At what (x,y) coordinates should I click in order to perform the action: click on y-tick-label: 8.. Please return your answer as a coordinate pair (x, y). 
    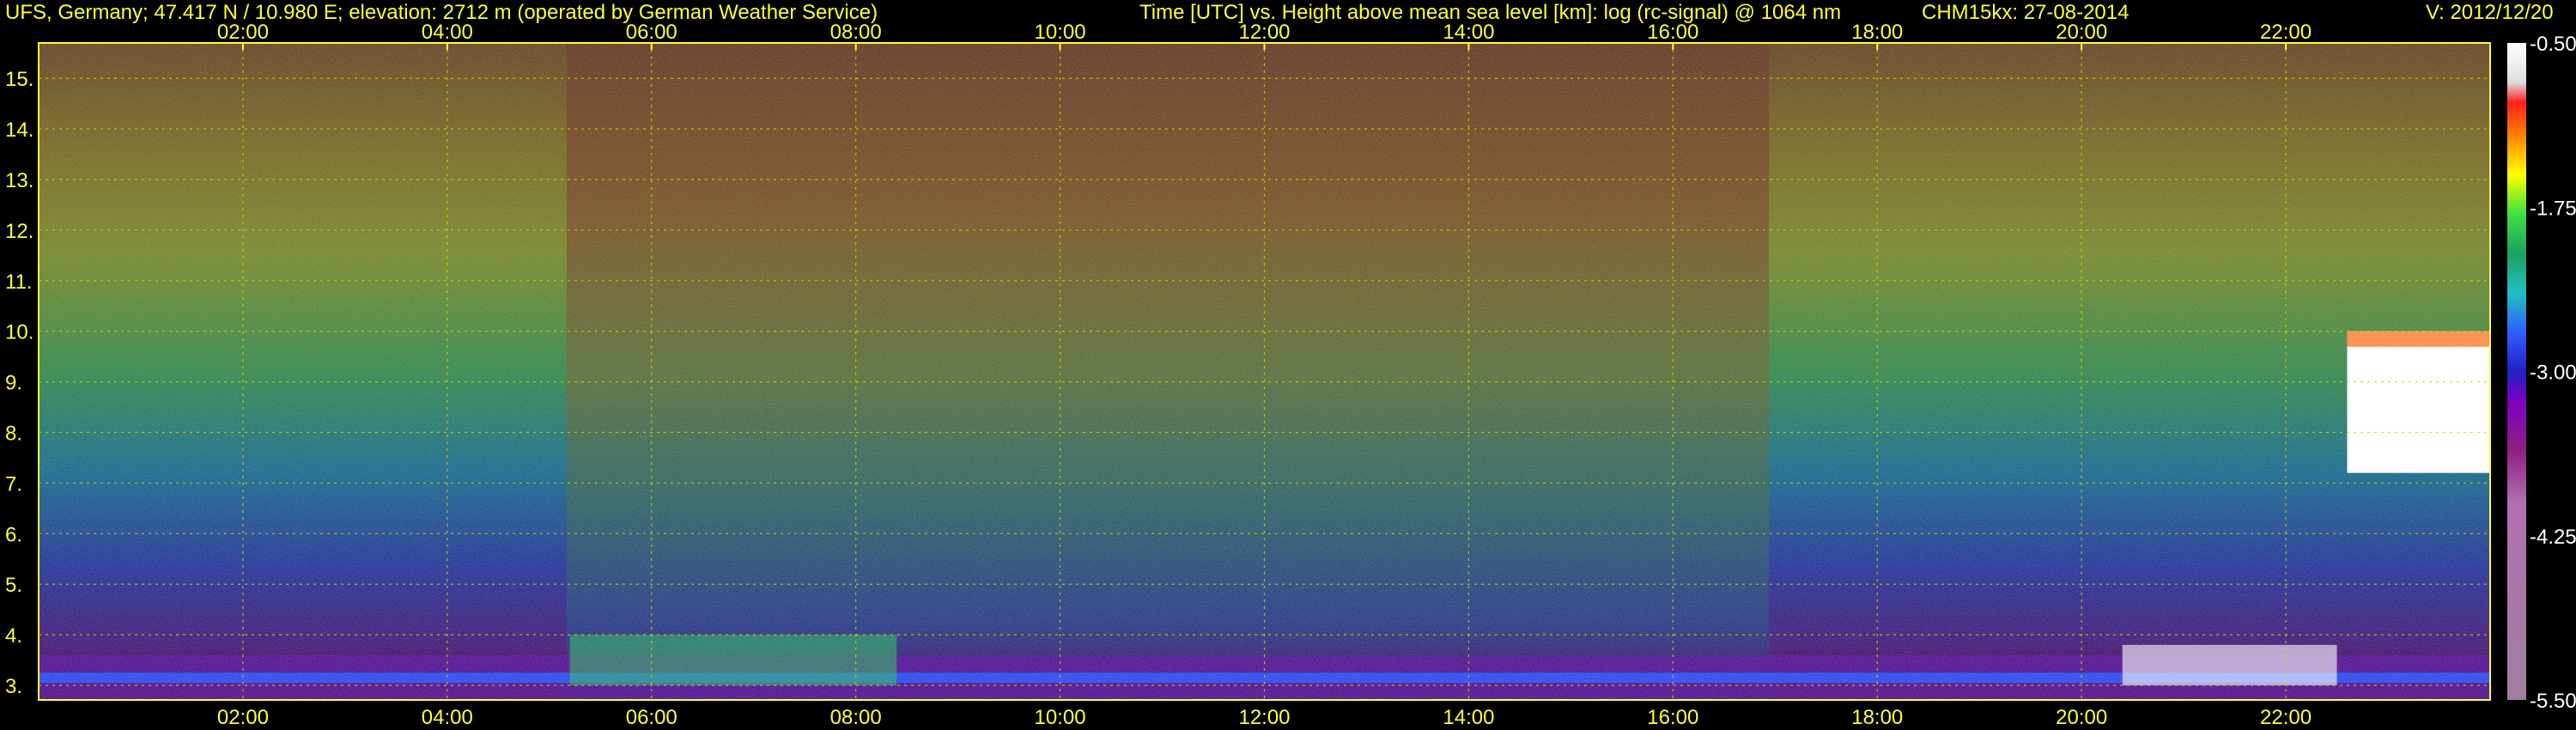
    Looking at the image, I should click on (13, 434).